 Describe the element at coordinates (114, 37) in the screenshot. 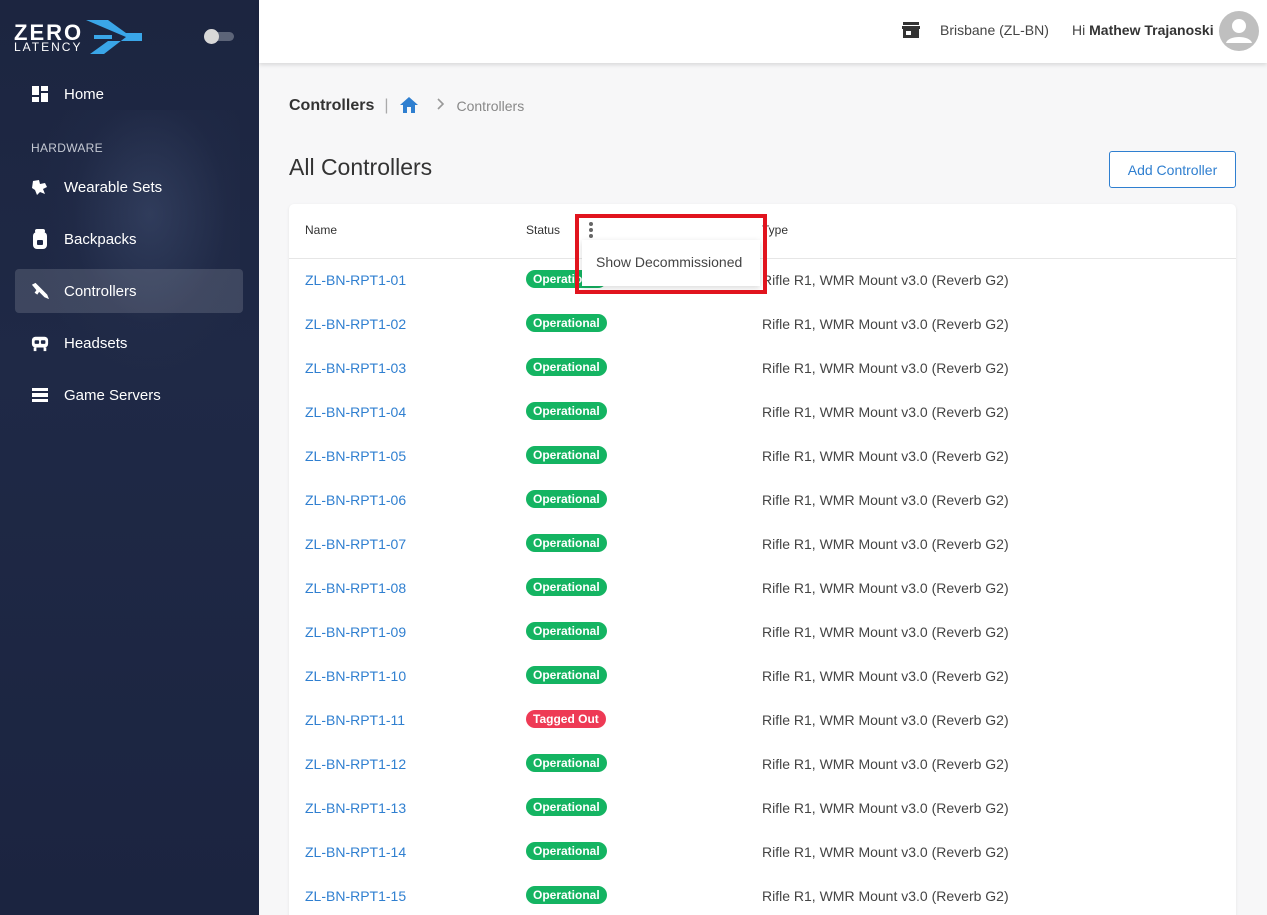

I see `logo-wing-icon` at that location.